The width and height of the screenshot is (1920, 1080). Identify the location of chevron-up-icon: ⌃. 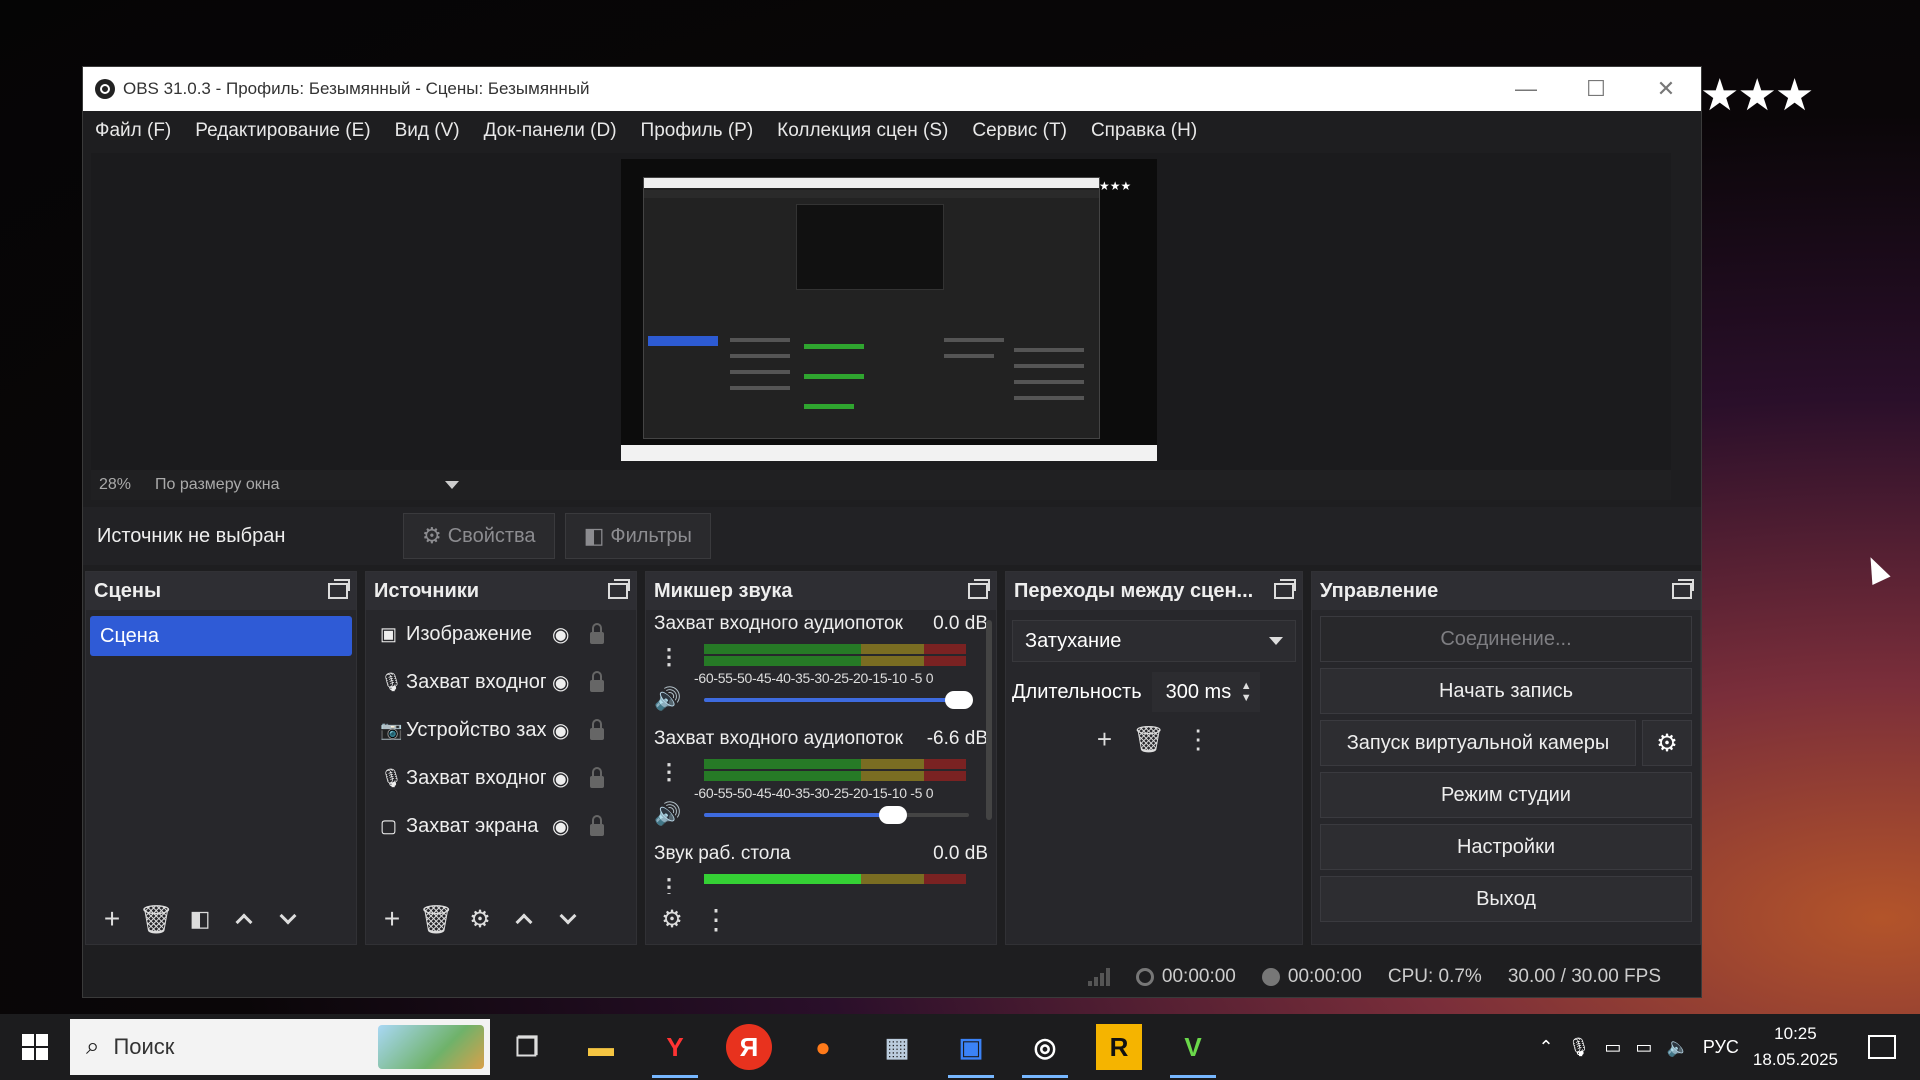
(1545, 1047).